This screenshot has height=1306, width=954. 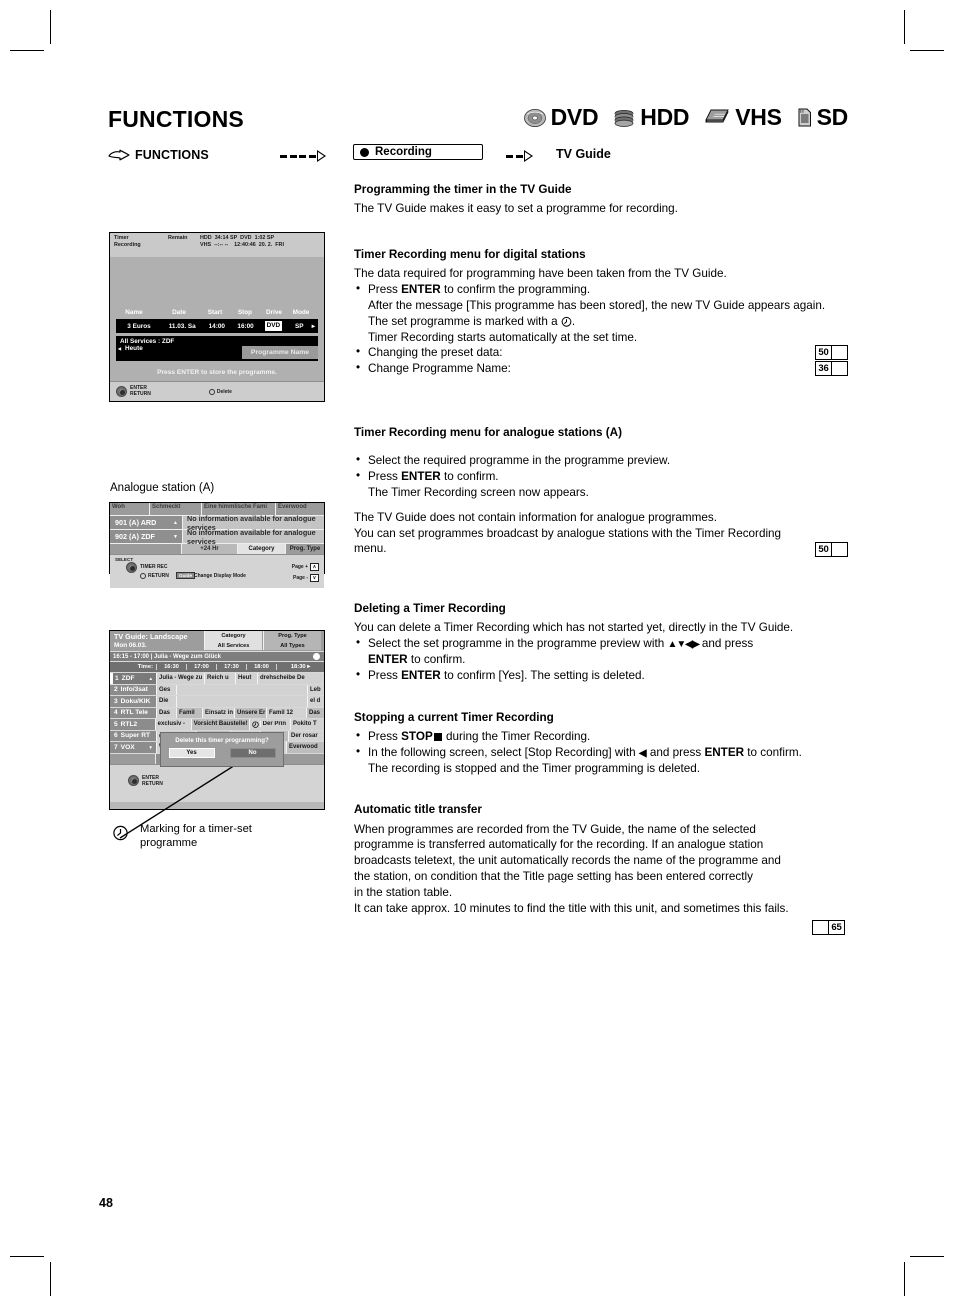 I want to click on menu-item-recording: Recording, so click(x=418, y=152).